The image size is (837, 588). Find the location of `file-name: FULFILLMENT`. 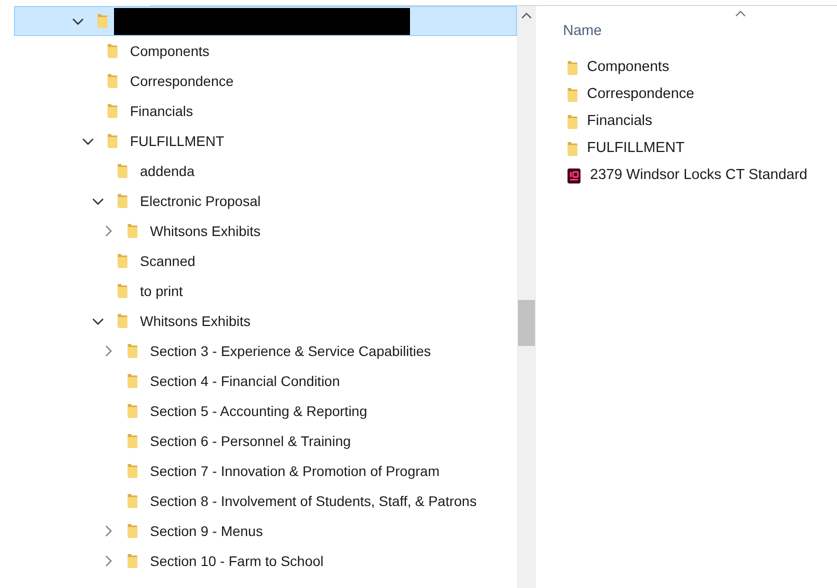

file-name: FULFILLMENT is located at coordinates (635, 149).